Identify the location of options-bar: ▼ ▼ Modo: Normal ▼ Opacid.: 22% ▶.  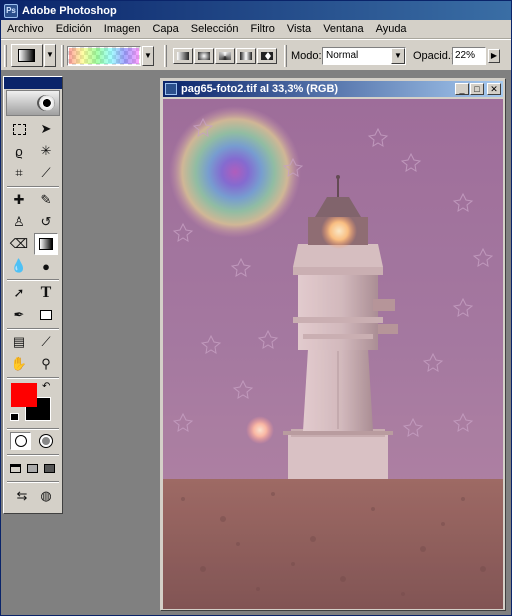
(256, 55).